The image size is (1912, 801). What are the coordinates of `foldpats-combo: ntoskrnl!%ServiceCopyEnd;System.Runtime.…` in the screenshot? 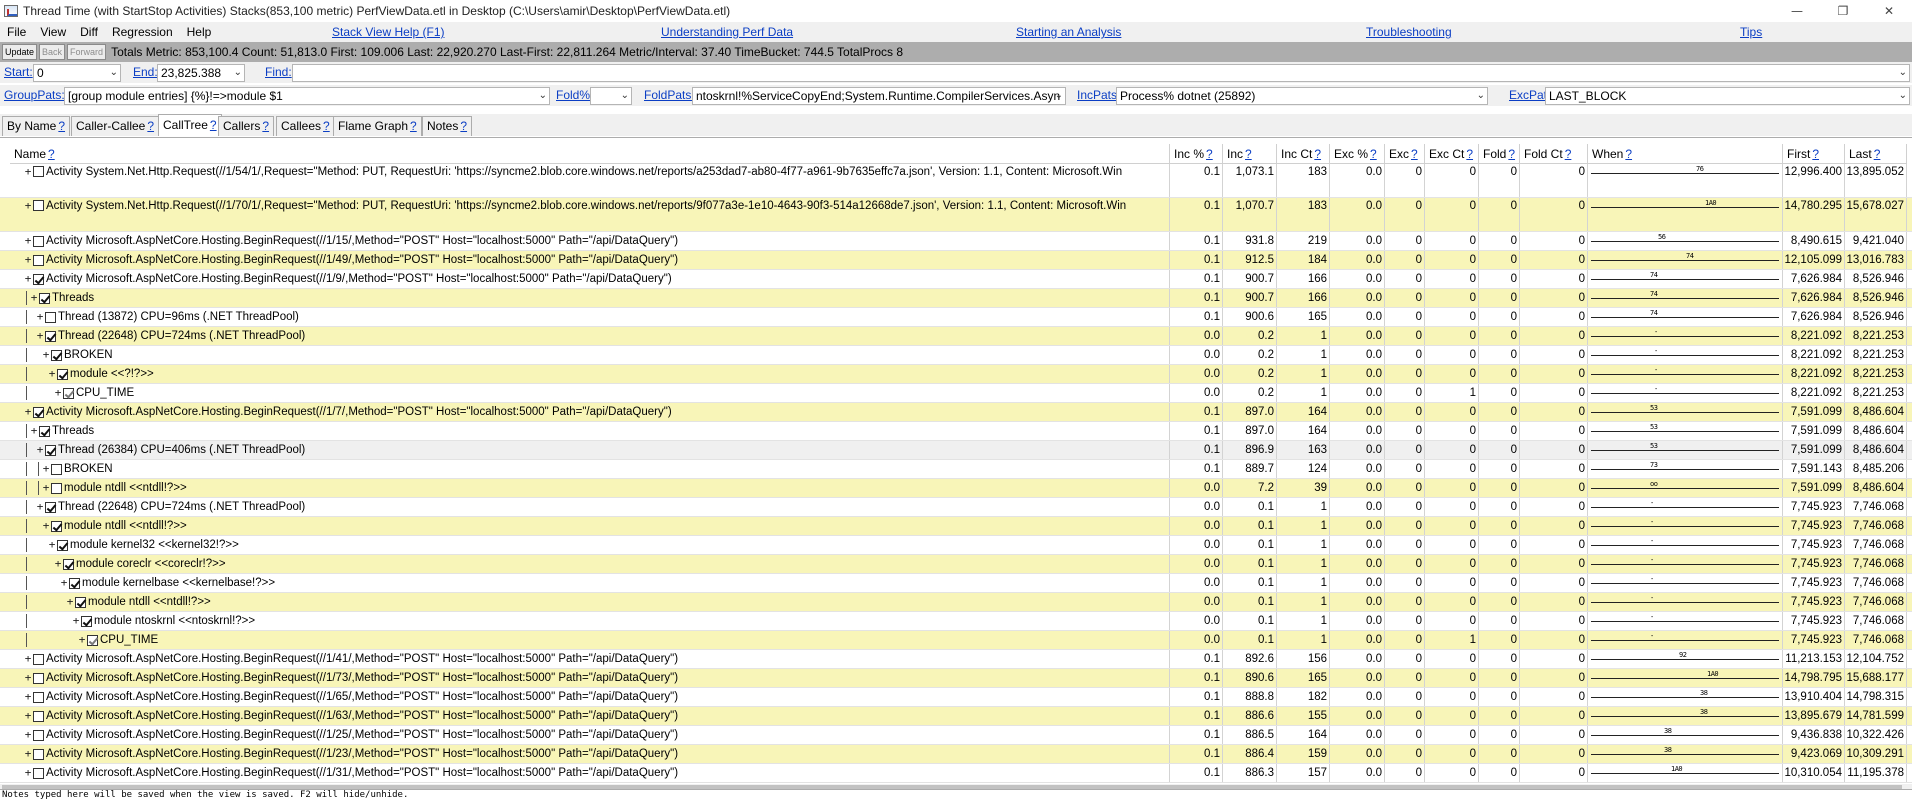 It's located at (879, 96).